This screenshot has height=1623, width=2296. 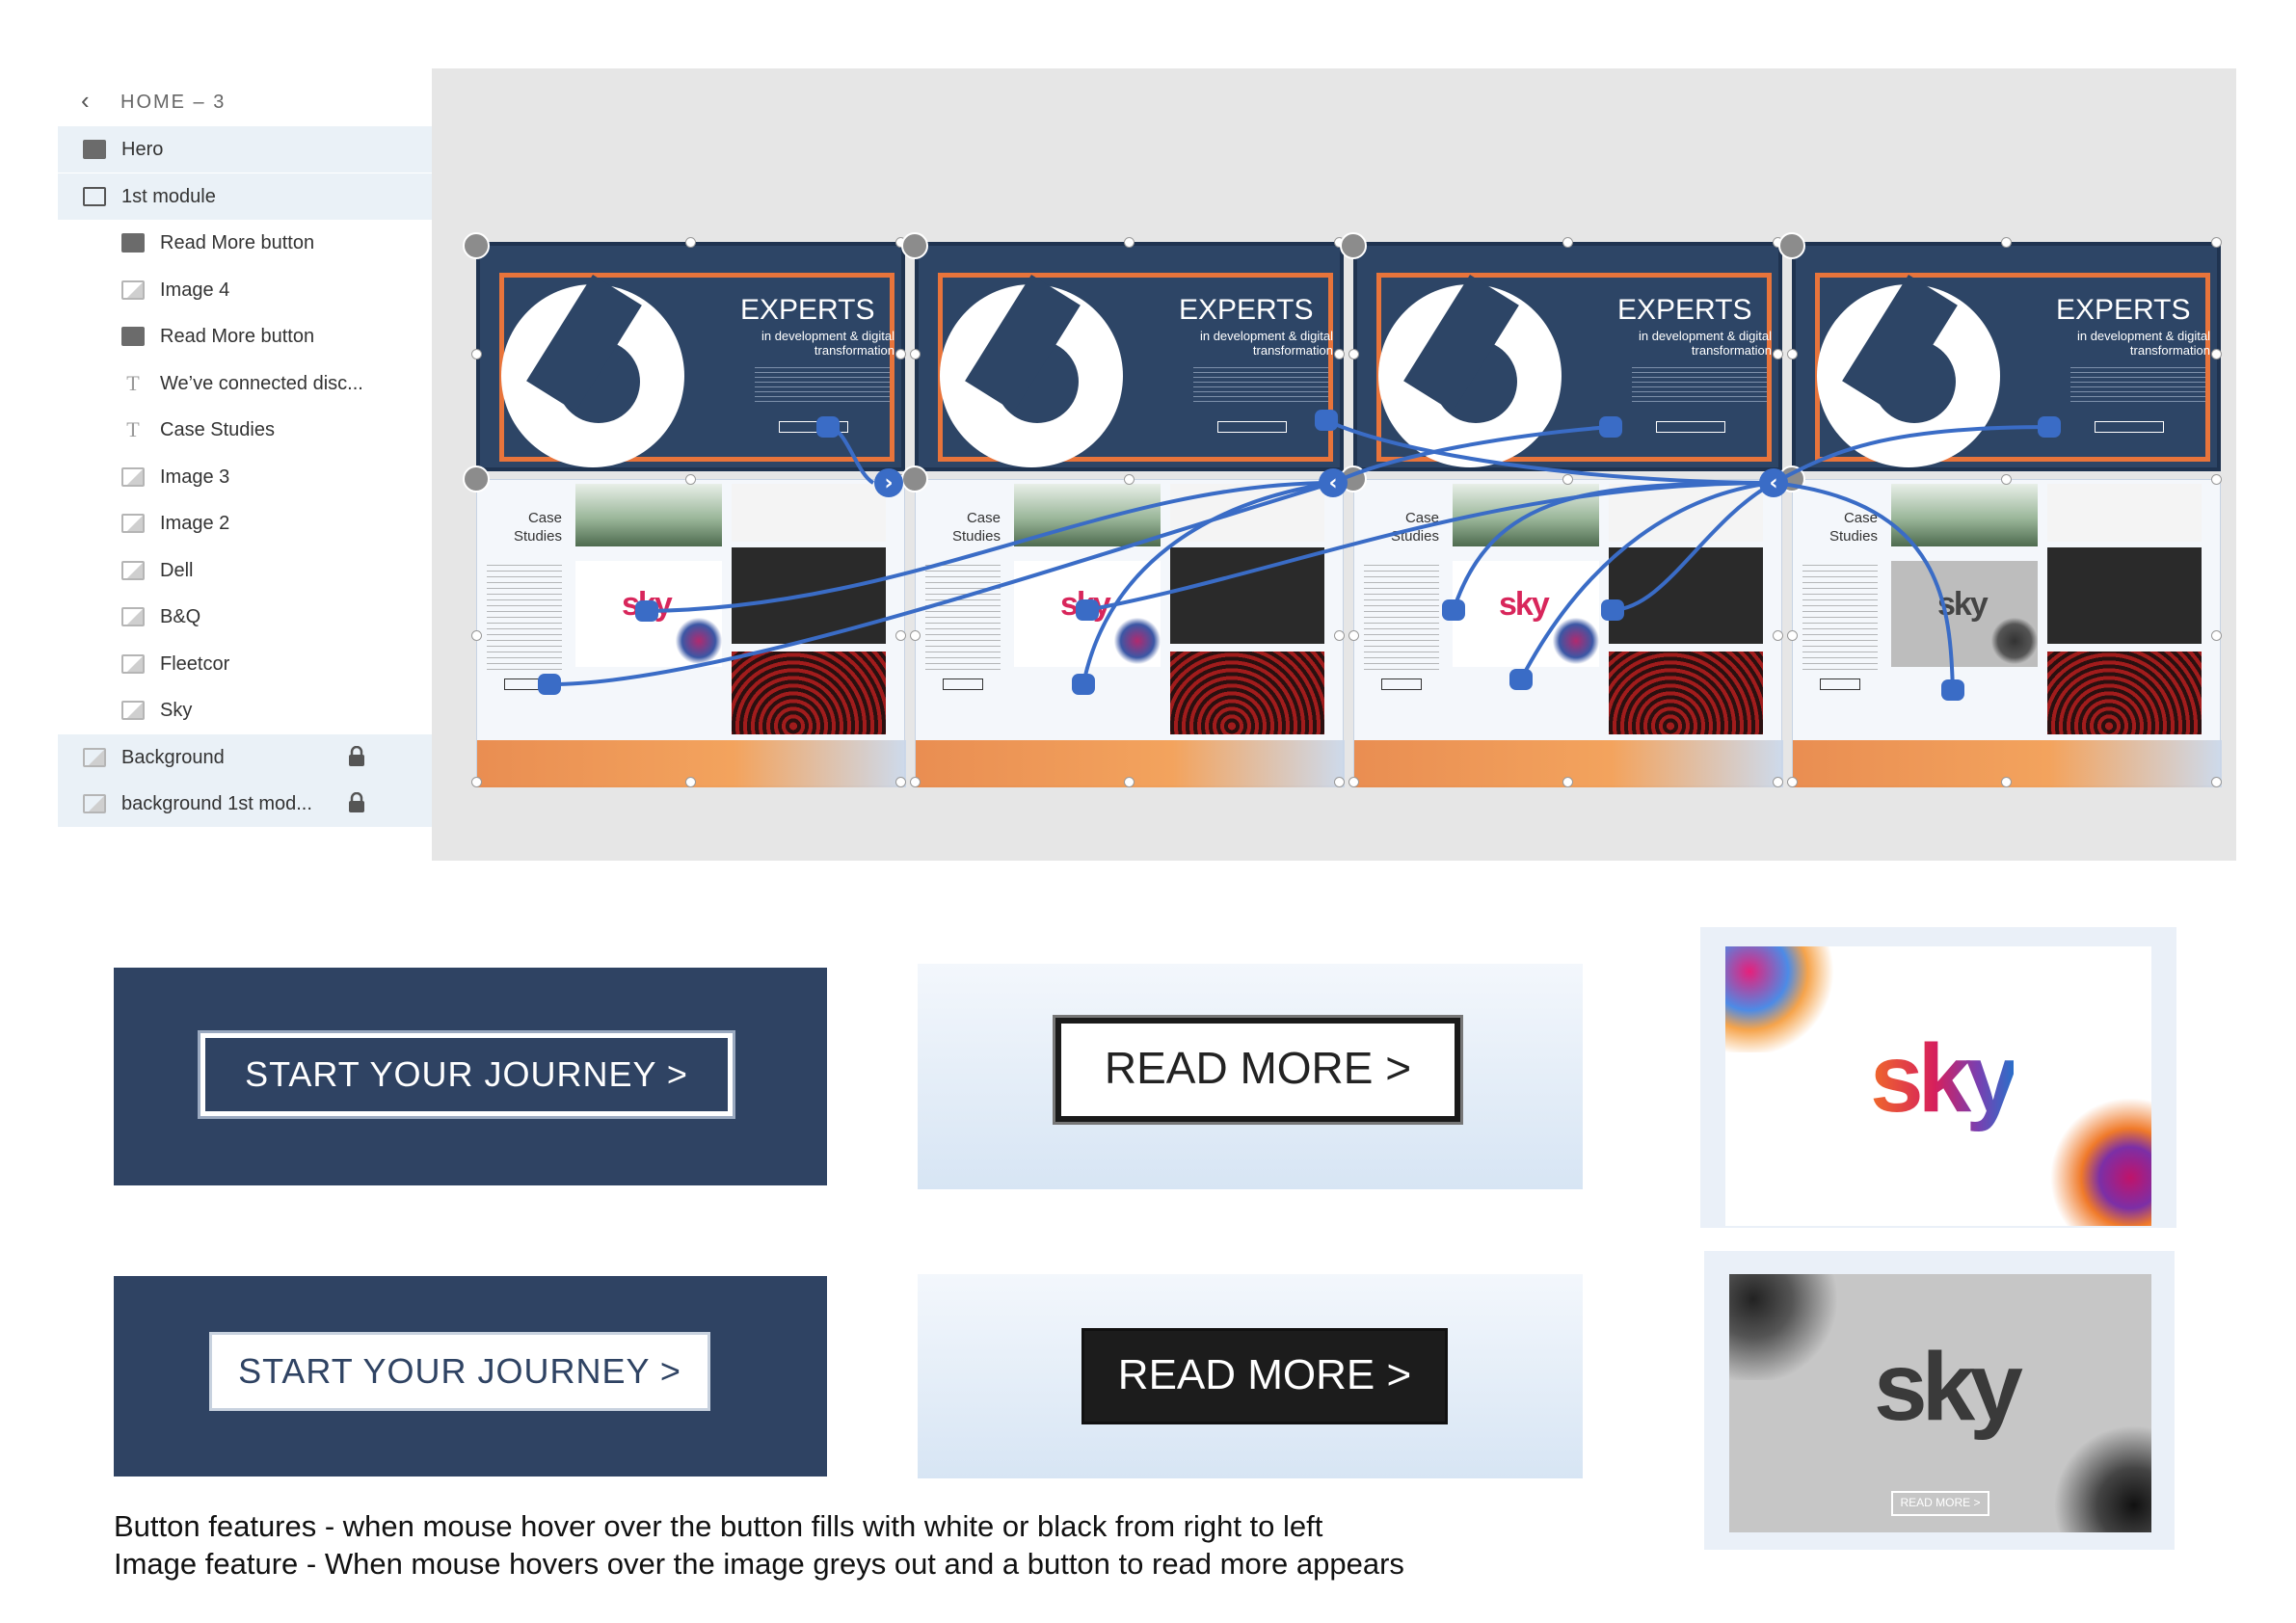 What do you see at coordinates (1264, 1376) in the screenshot?
I see `read-more-filled-button: READ MORE >` at bounding box center [1264, 1376].